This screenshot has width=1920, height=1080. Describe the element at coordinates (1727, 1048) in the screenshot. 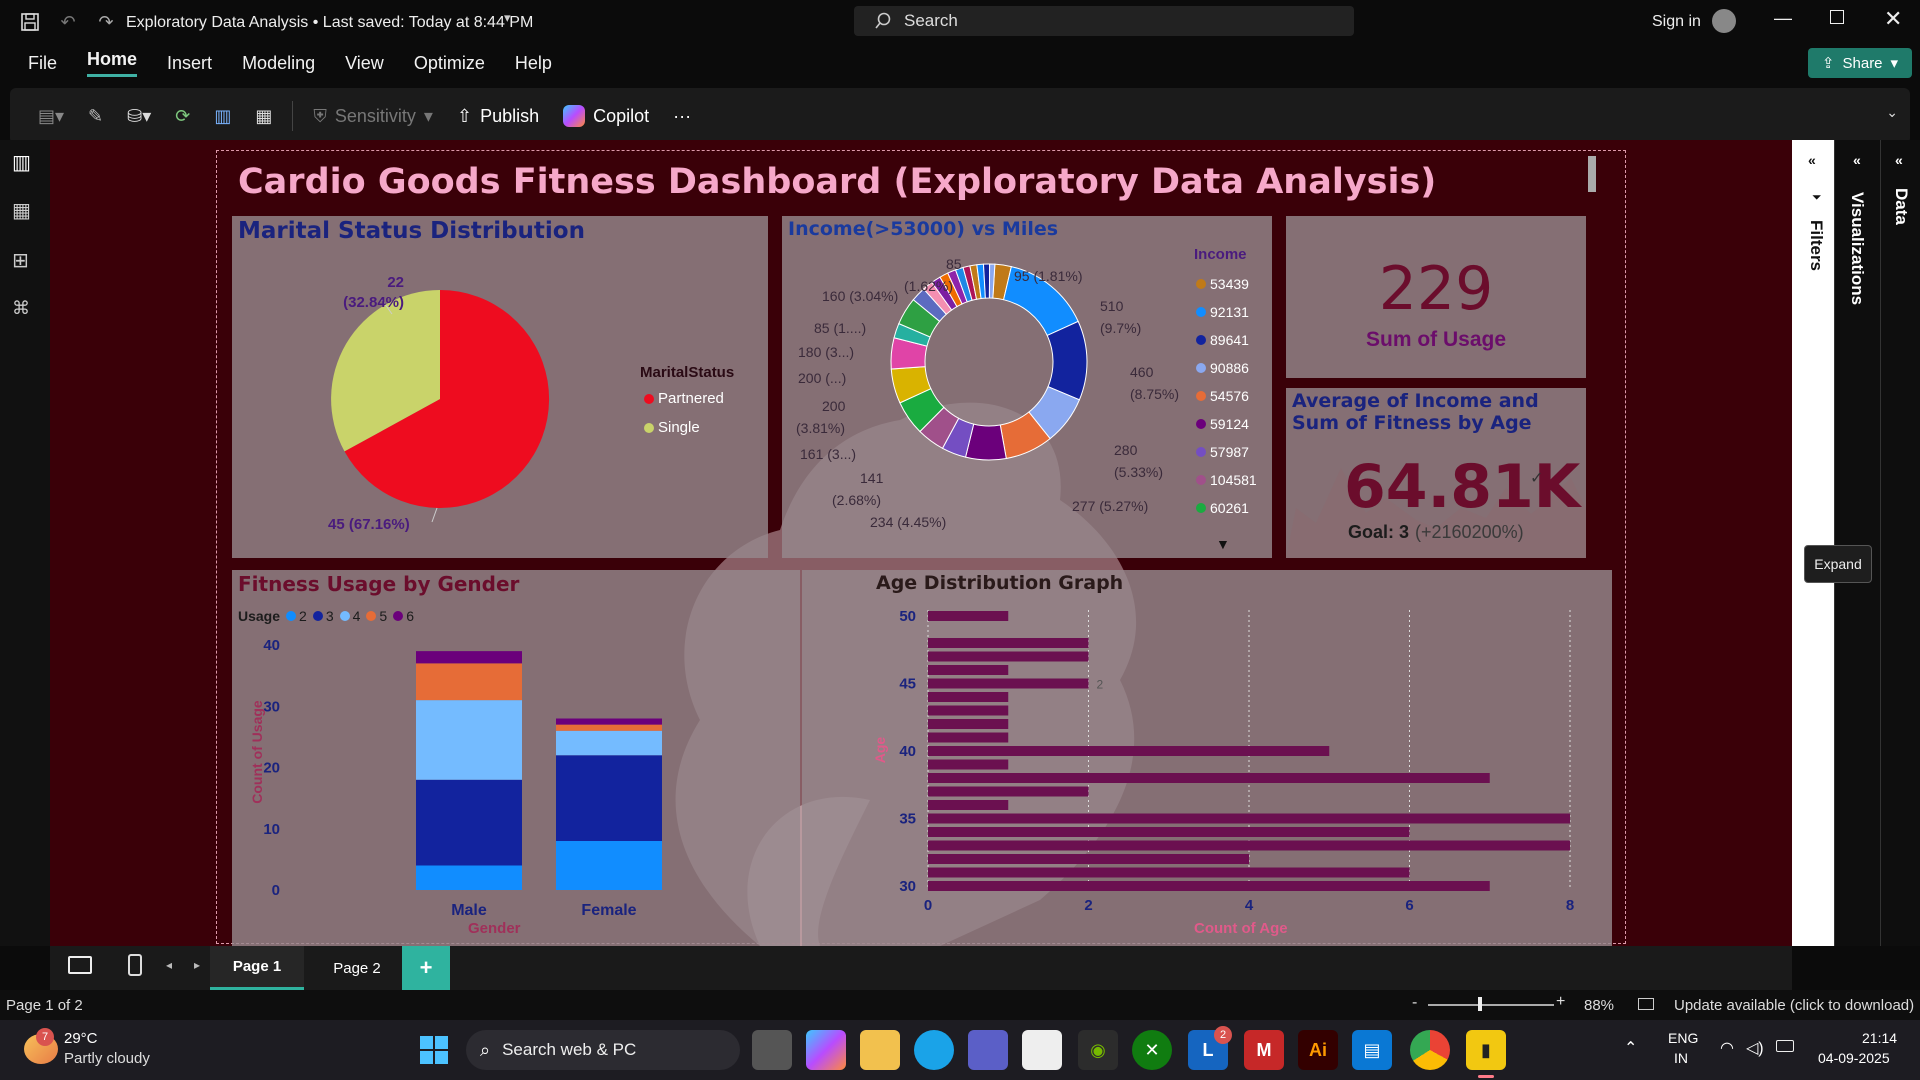

I see `wifi-icon: ◠` at that location.